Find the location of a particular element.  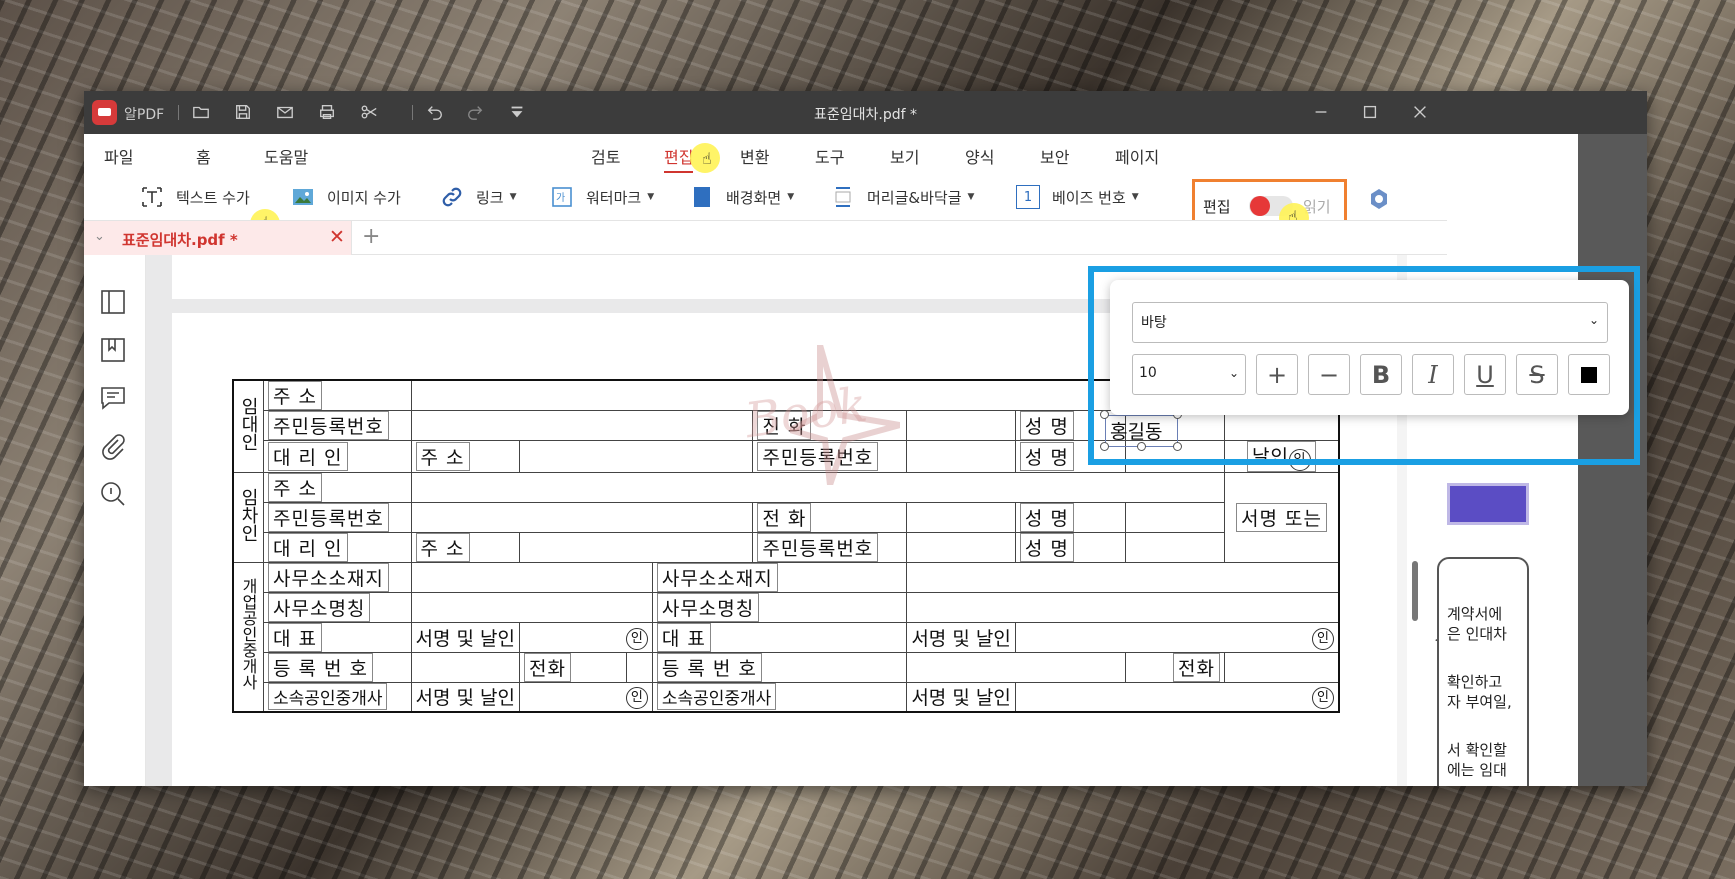

close-icon is located at coordinates (1420, 112).